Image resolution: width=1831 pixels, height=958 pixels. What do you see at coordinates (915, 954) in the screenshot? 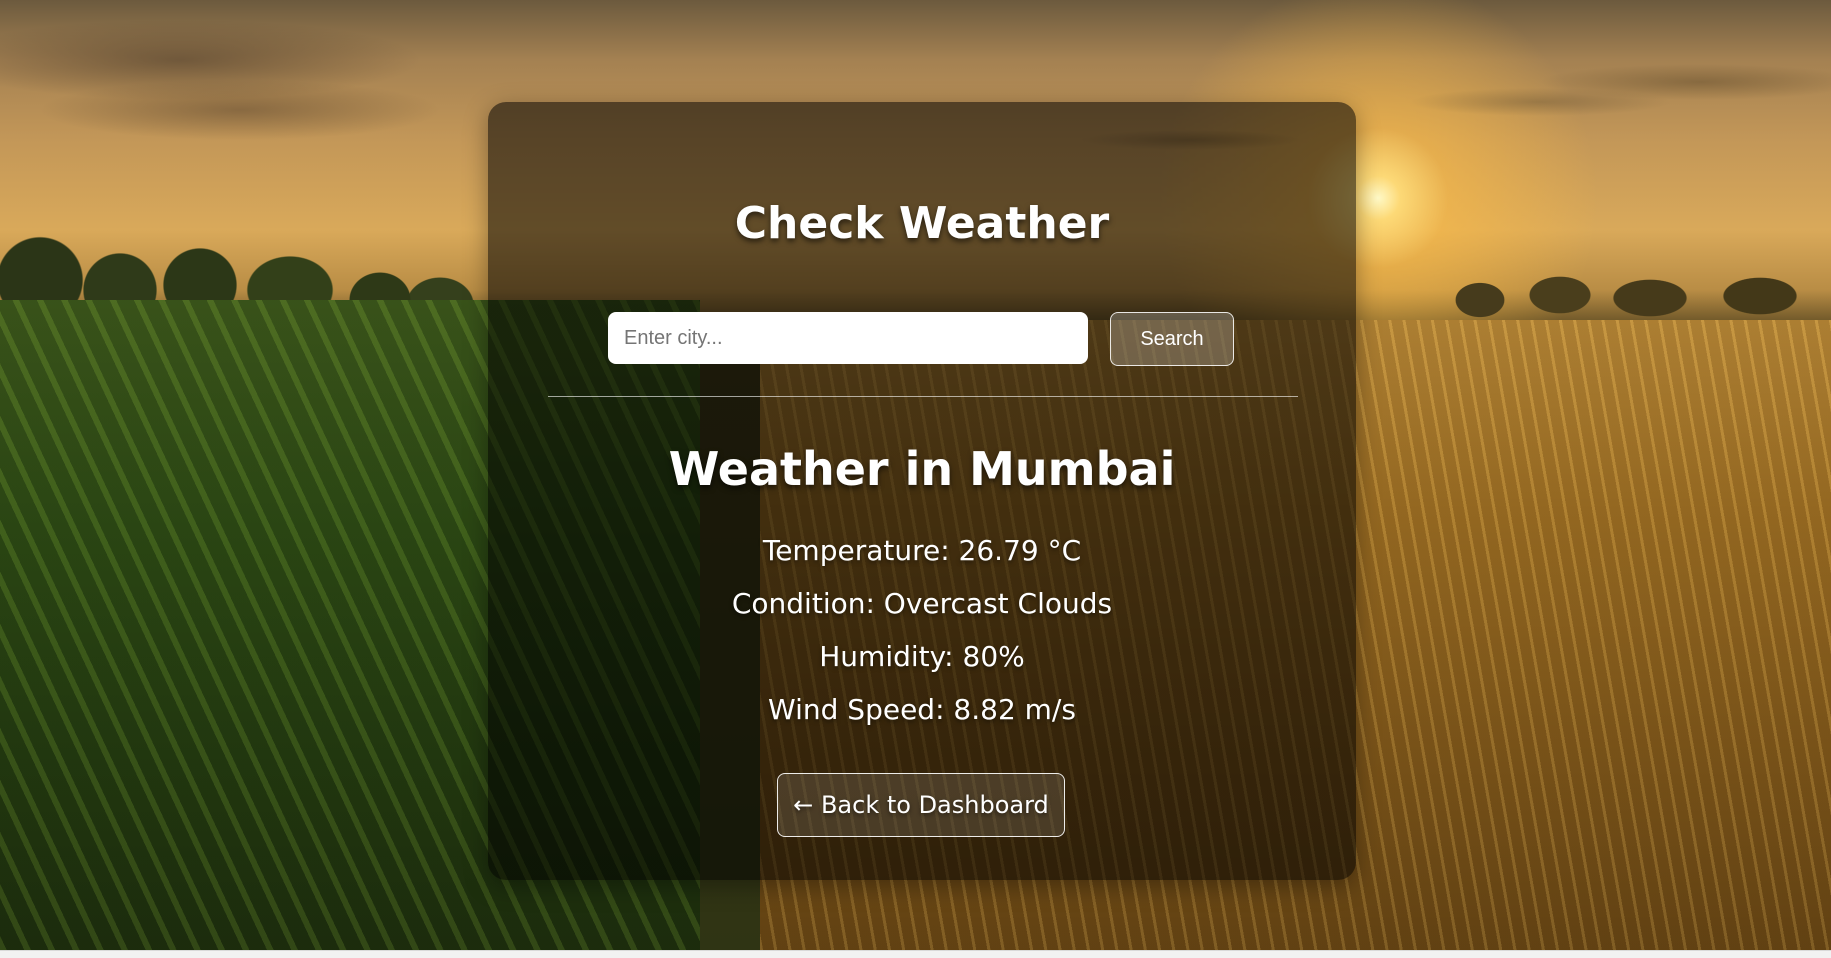
I see `bottom-edge` at bounding box center [915, 954].